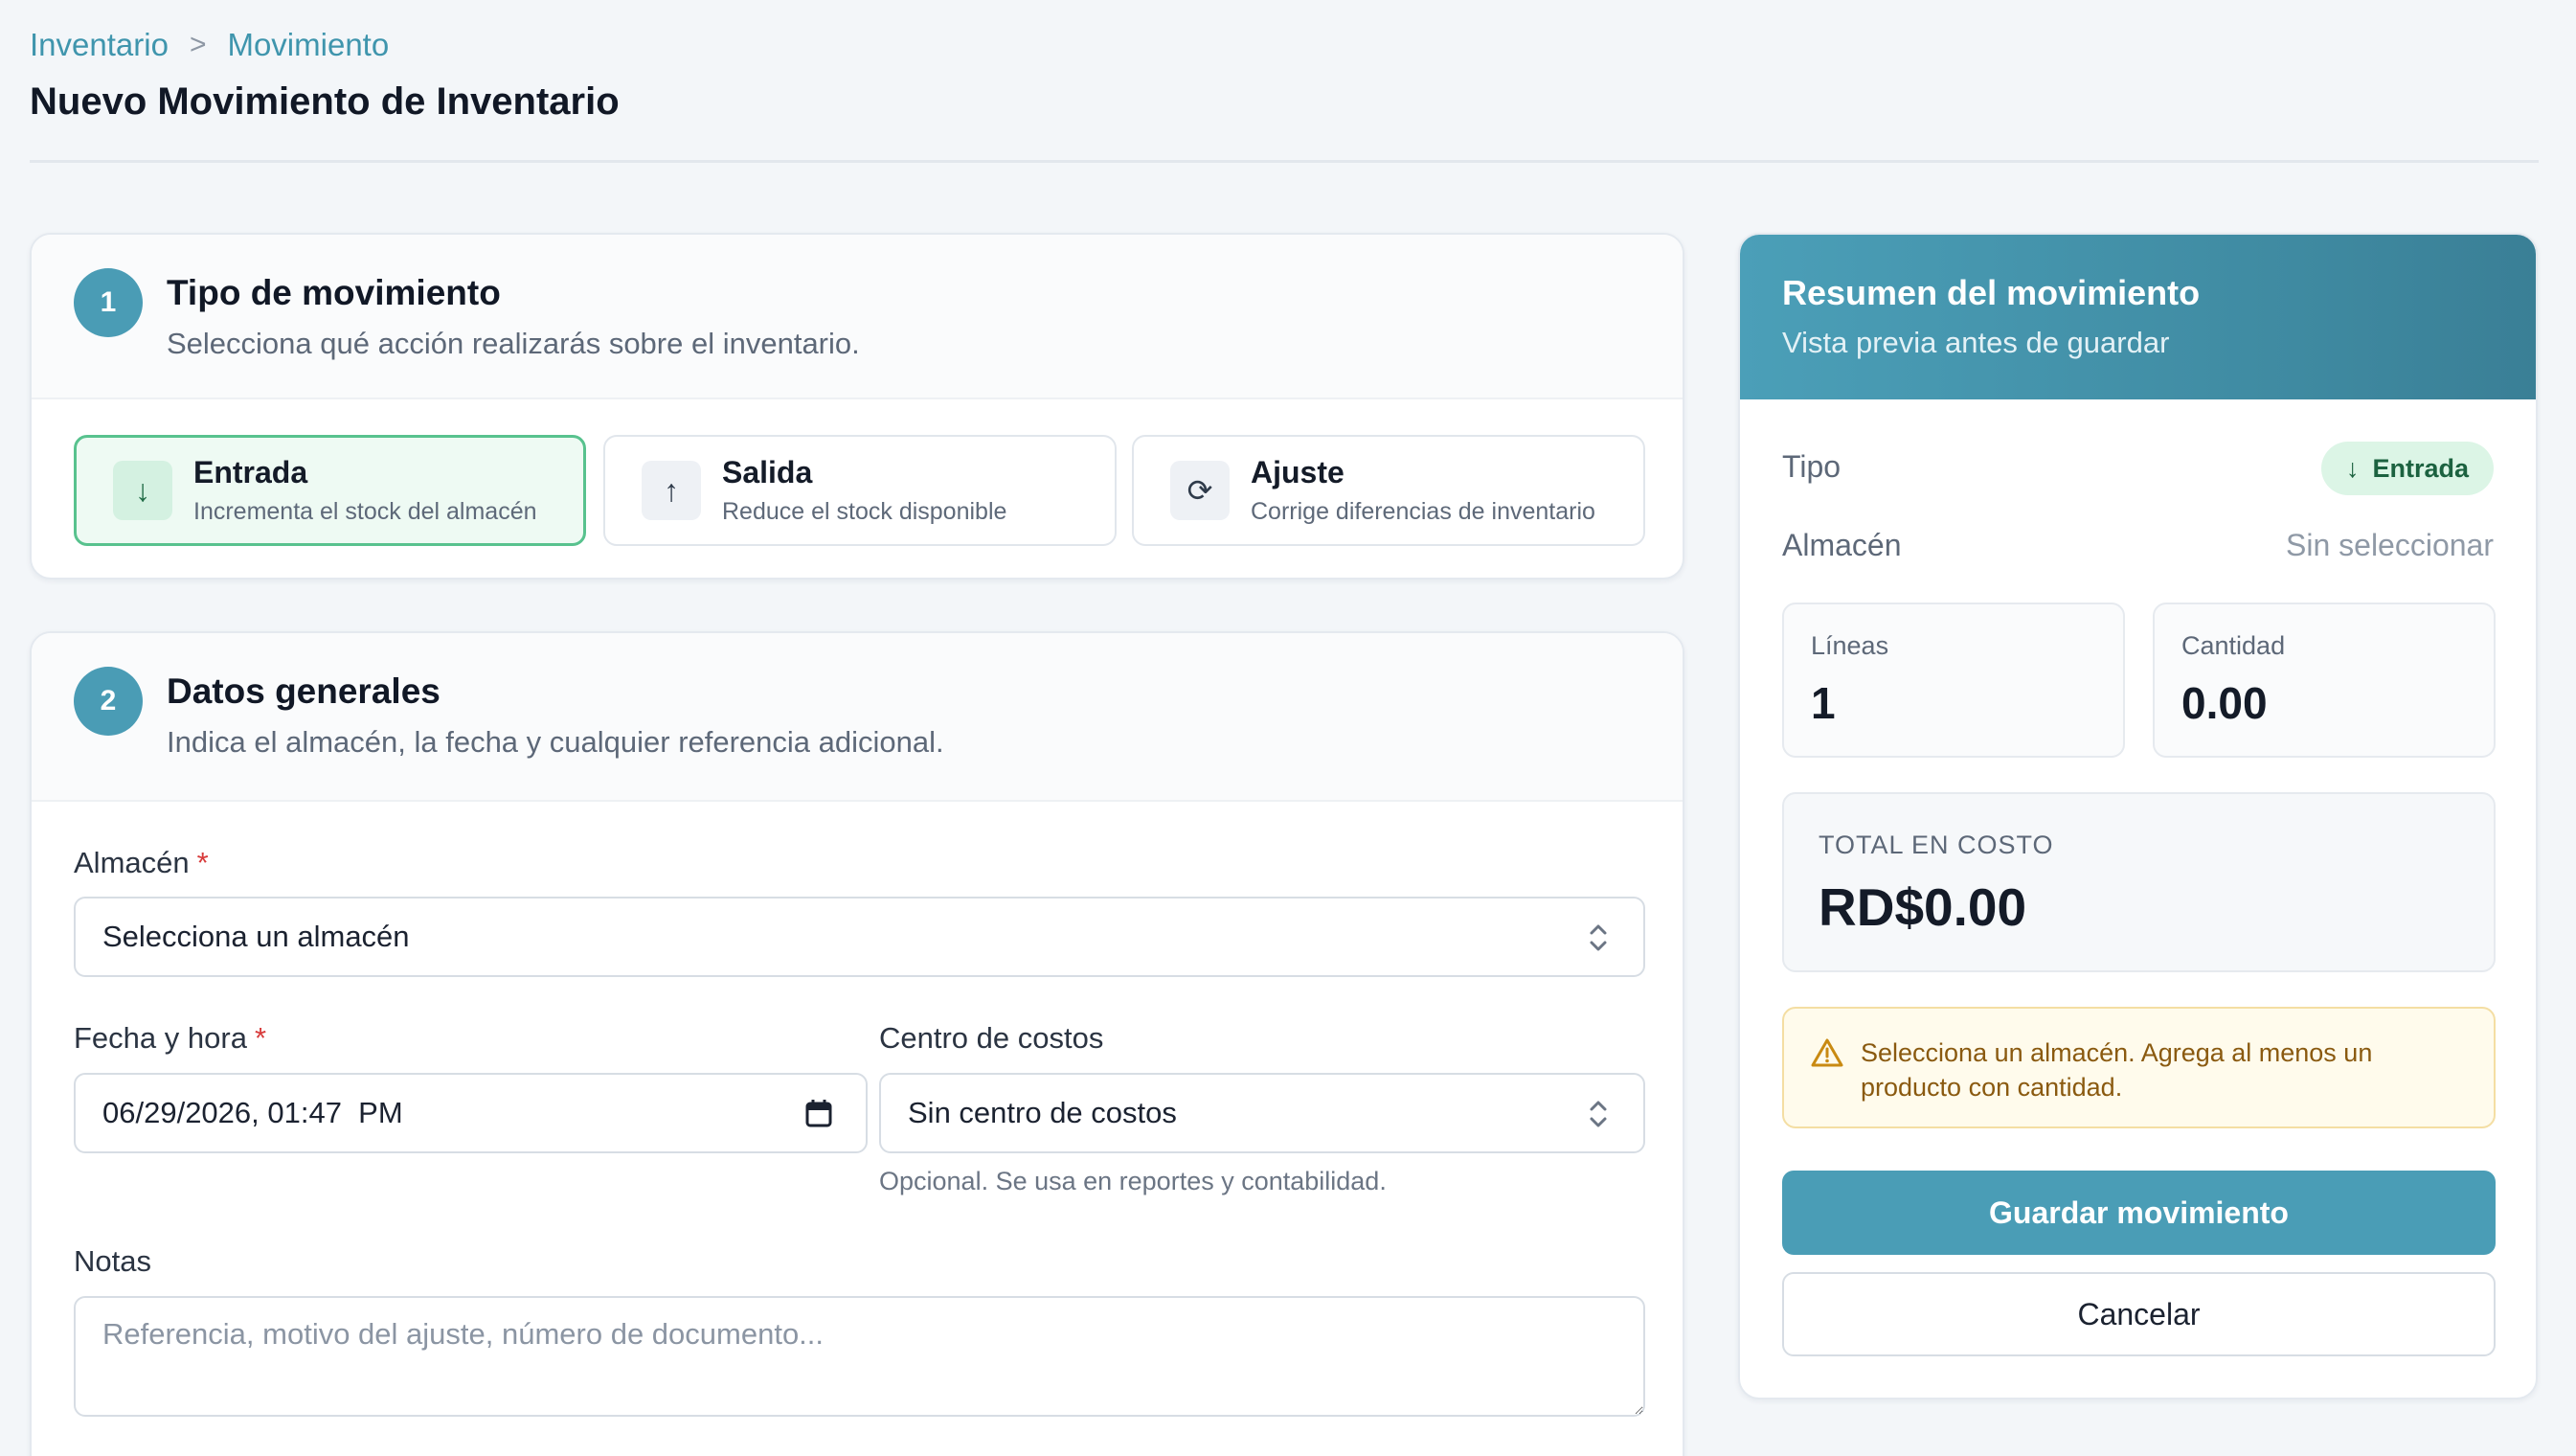  Describe the element at coordinates (1827, 1052) in the screenshot. I see `warning-icon` at that location.